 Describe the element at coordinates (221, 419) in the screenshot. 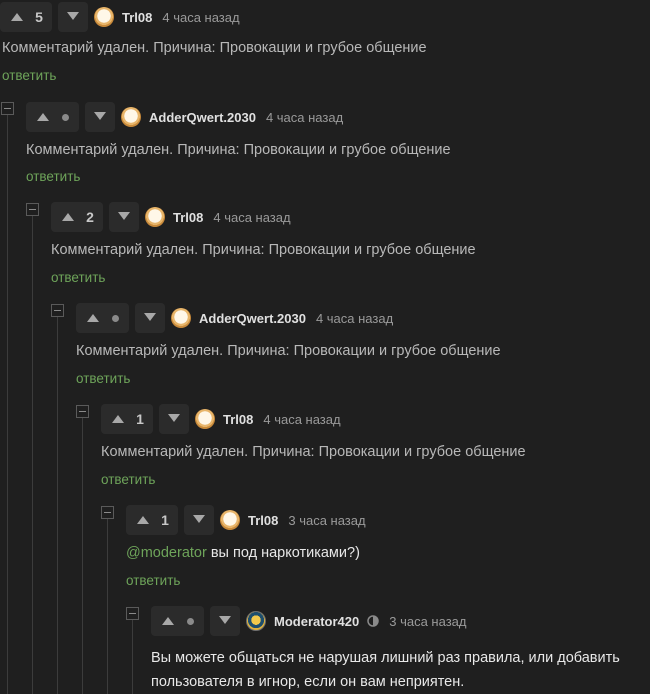

I see `comment-header: 1 Trl08 4 часа назад` at that location.